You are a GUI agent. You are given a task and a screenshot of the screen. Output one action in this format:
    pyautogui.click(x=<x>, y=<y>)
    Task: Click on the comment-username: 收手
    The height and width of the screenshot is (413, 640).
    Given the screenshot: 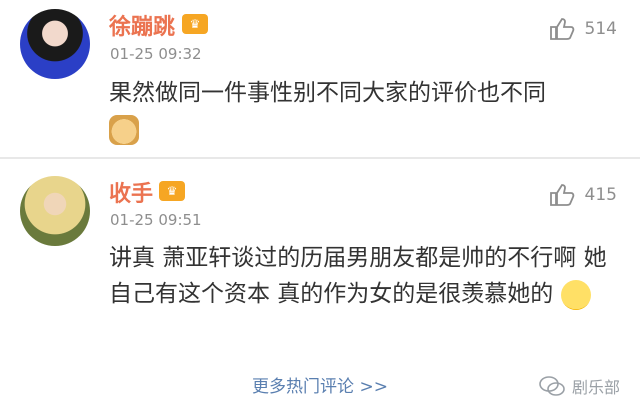 What is the action you would take?
    pyautogui.click(x=131, y=192)
    